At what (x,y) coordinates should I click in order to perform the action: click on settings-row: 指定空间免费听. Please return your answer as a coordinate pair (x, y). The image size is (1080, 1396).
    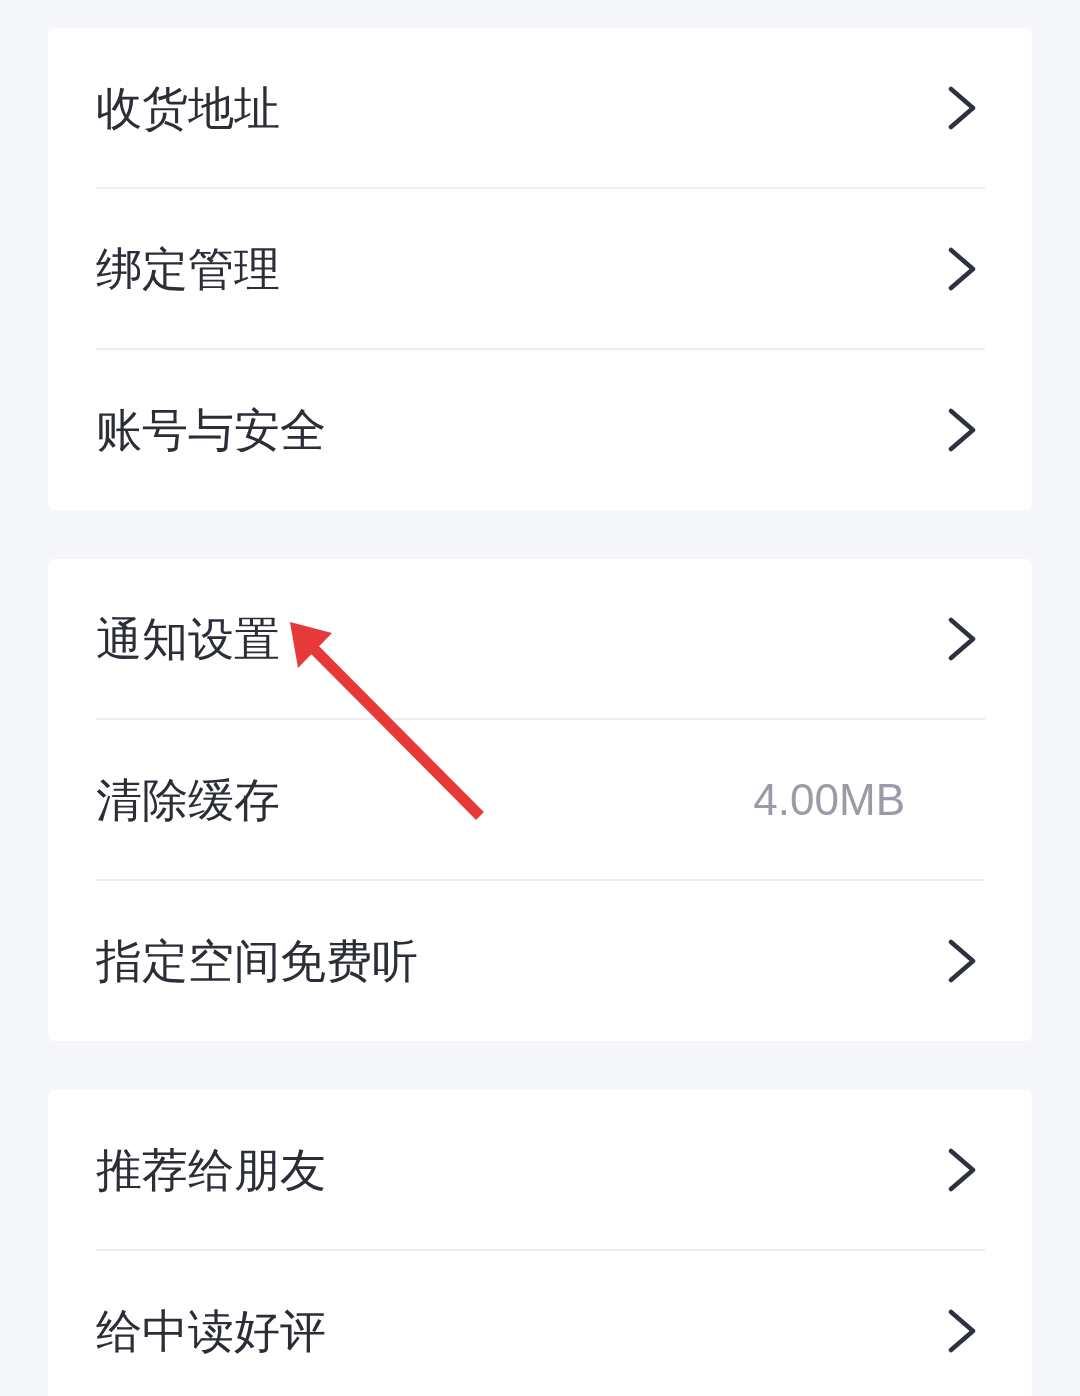
    Looking at the image, I should click on (540, 961).